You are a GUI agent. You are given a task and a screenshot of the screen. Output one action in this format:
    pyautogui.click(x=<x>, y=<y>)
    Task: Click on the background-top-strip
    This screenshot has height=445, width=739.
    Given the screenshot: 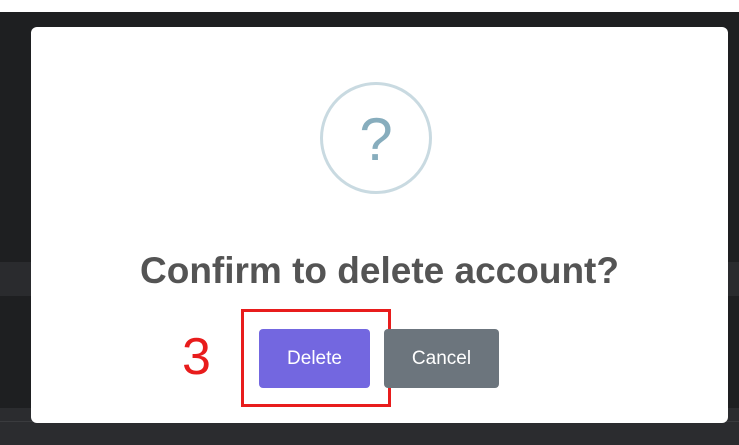 What is the action you would take?
    pyautogui.click(x=369, y=6)
    